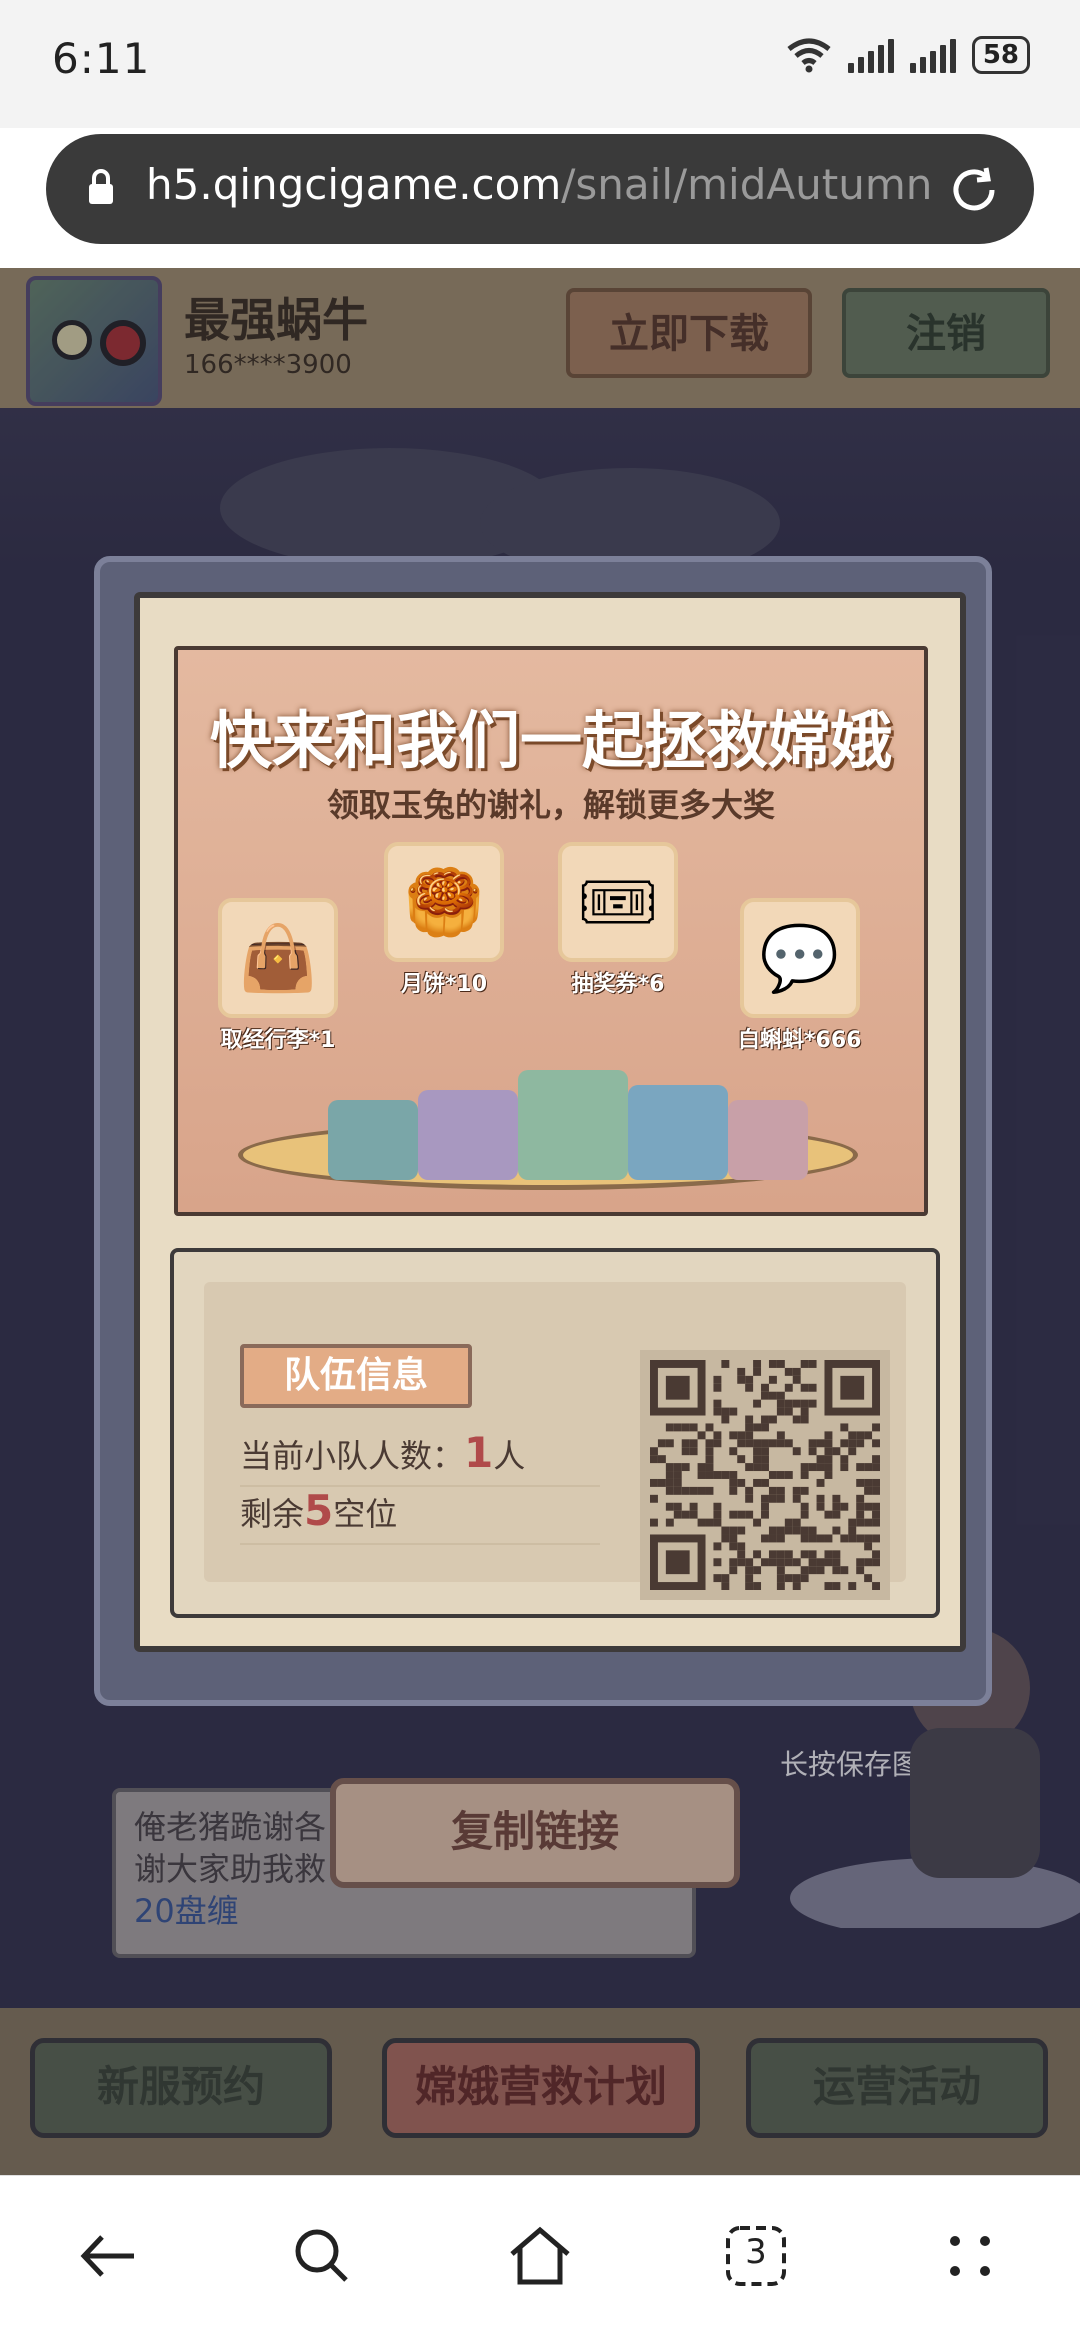  Describe the element at coordinates (550, 740) in the screenshot. I see `banner-title: 快来和我们一起拯救嫦娥` at that location.